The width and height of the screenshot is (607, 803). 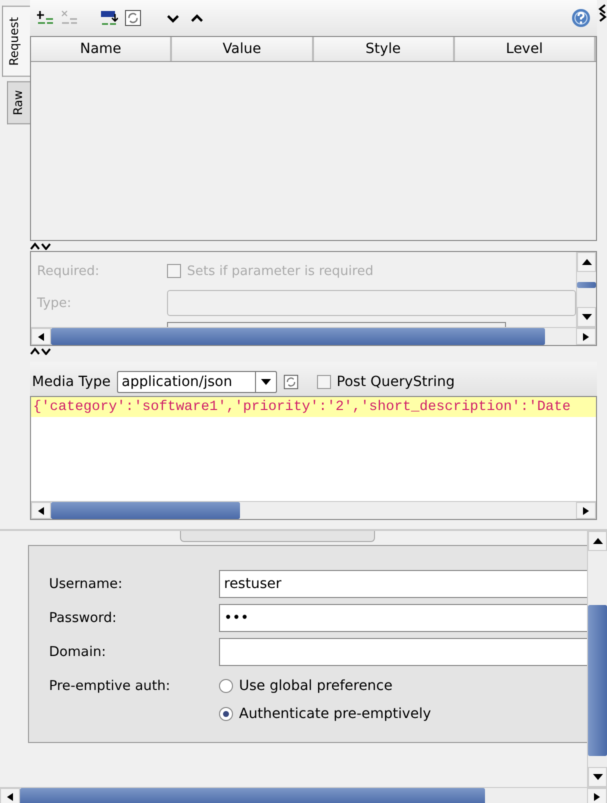 What do you see at coordinates (196, 382) in the screenshot?
I see `media-type-dropdown: application/json` at bounding box center [196, 382].